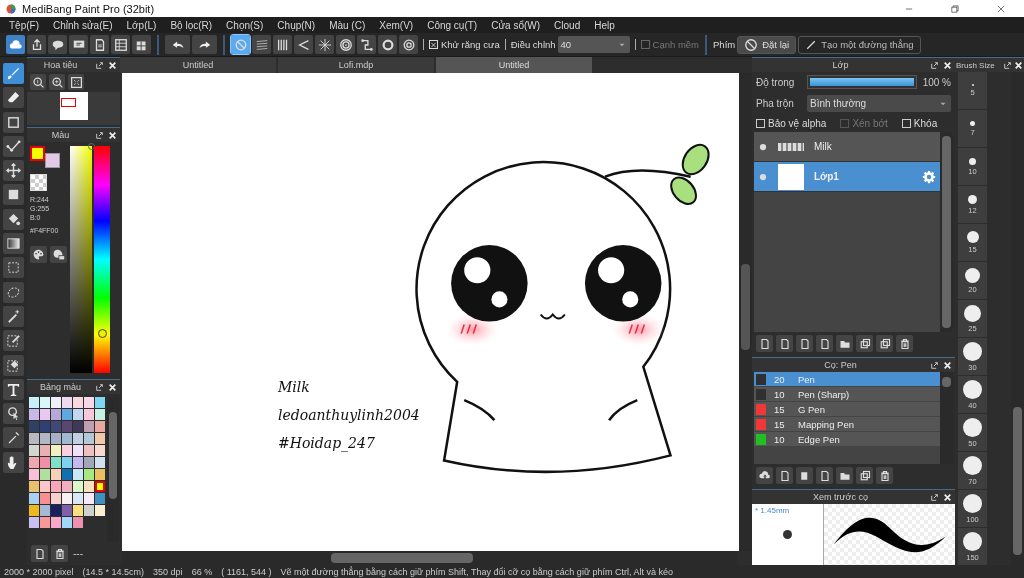 This screenshot has height=578, width=1024. What do you see at coordinates (24, 25) in the screenshot?
I see `menu-item: Tệp(F)` at bounding box center [24, 25].